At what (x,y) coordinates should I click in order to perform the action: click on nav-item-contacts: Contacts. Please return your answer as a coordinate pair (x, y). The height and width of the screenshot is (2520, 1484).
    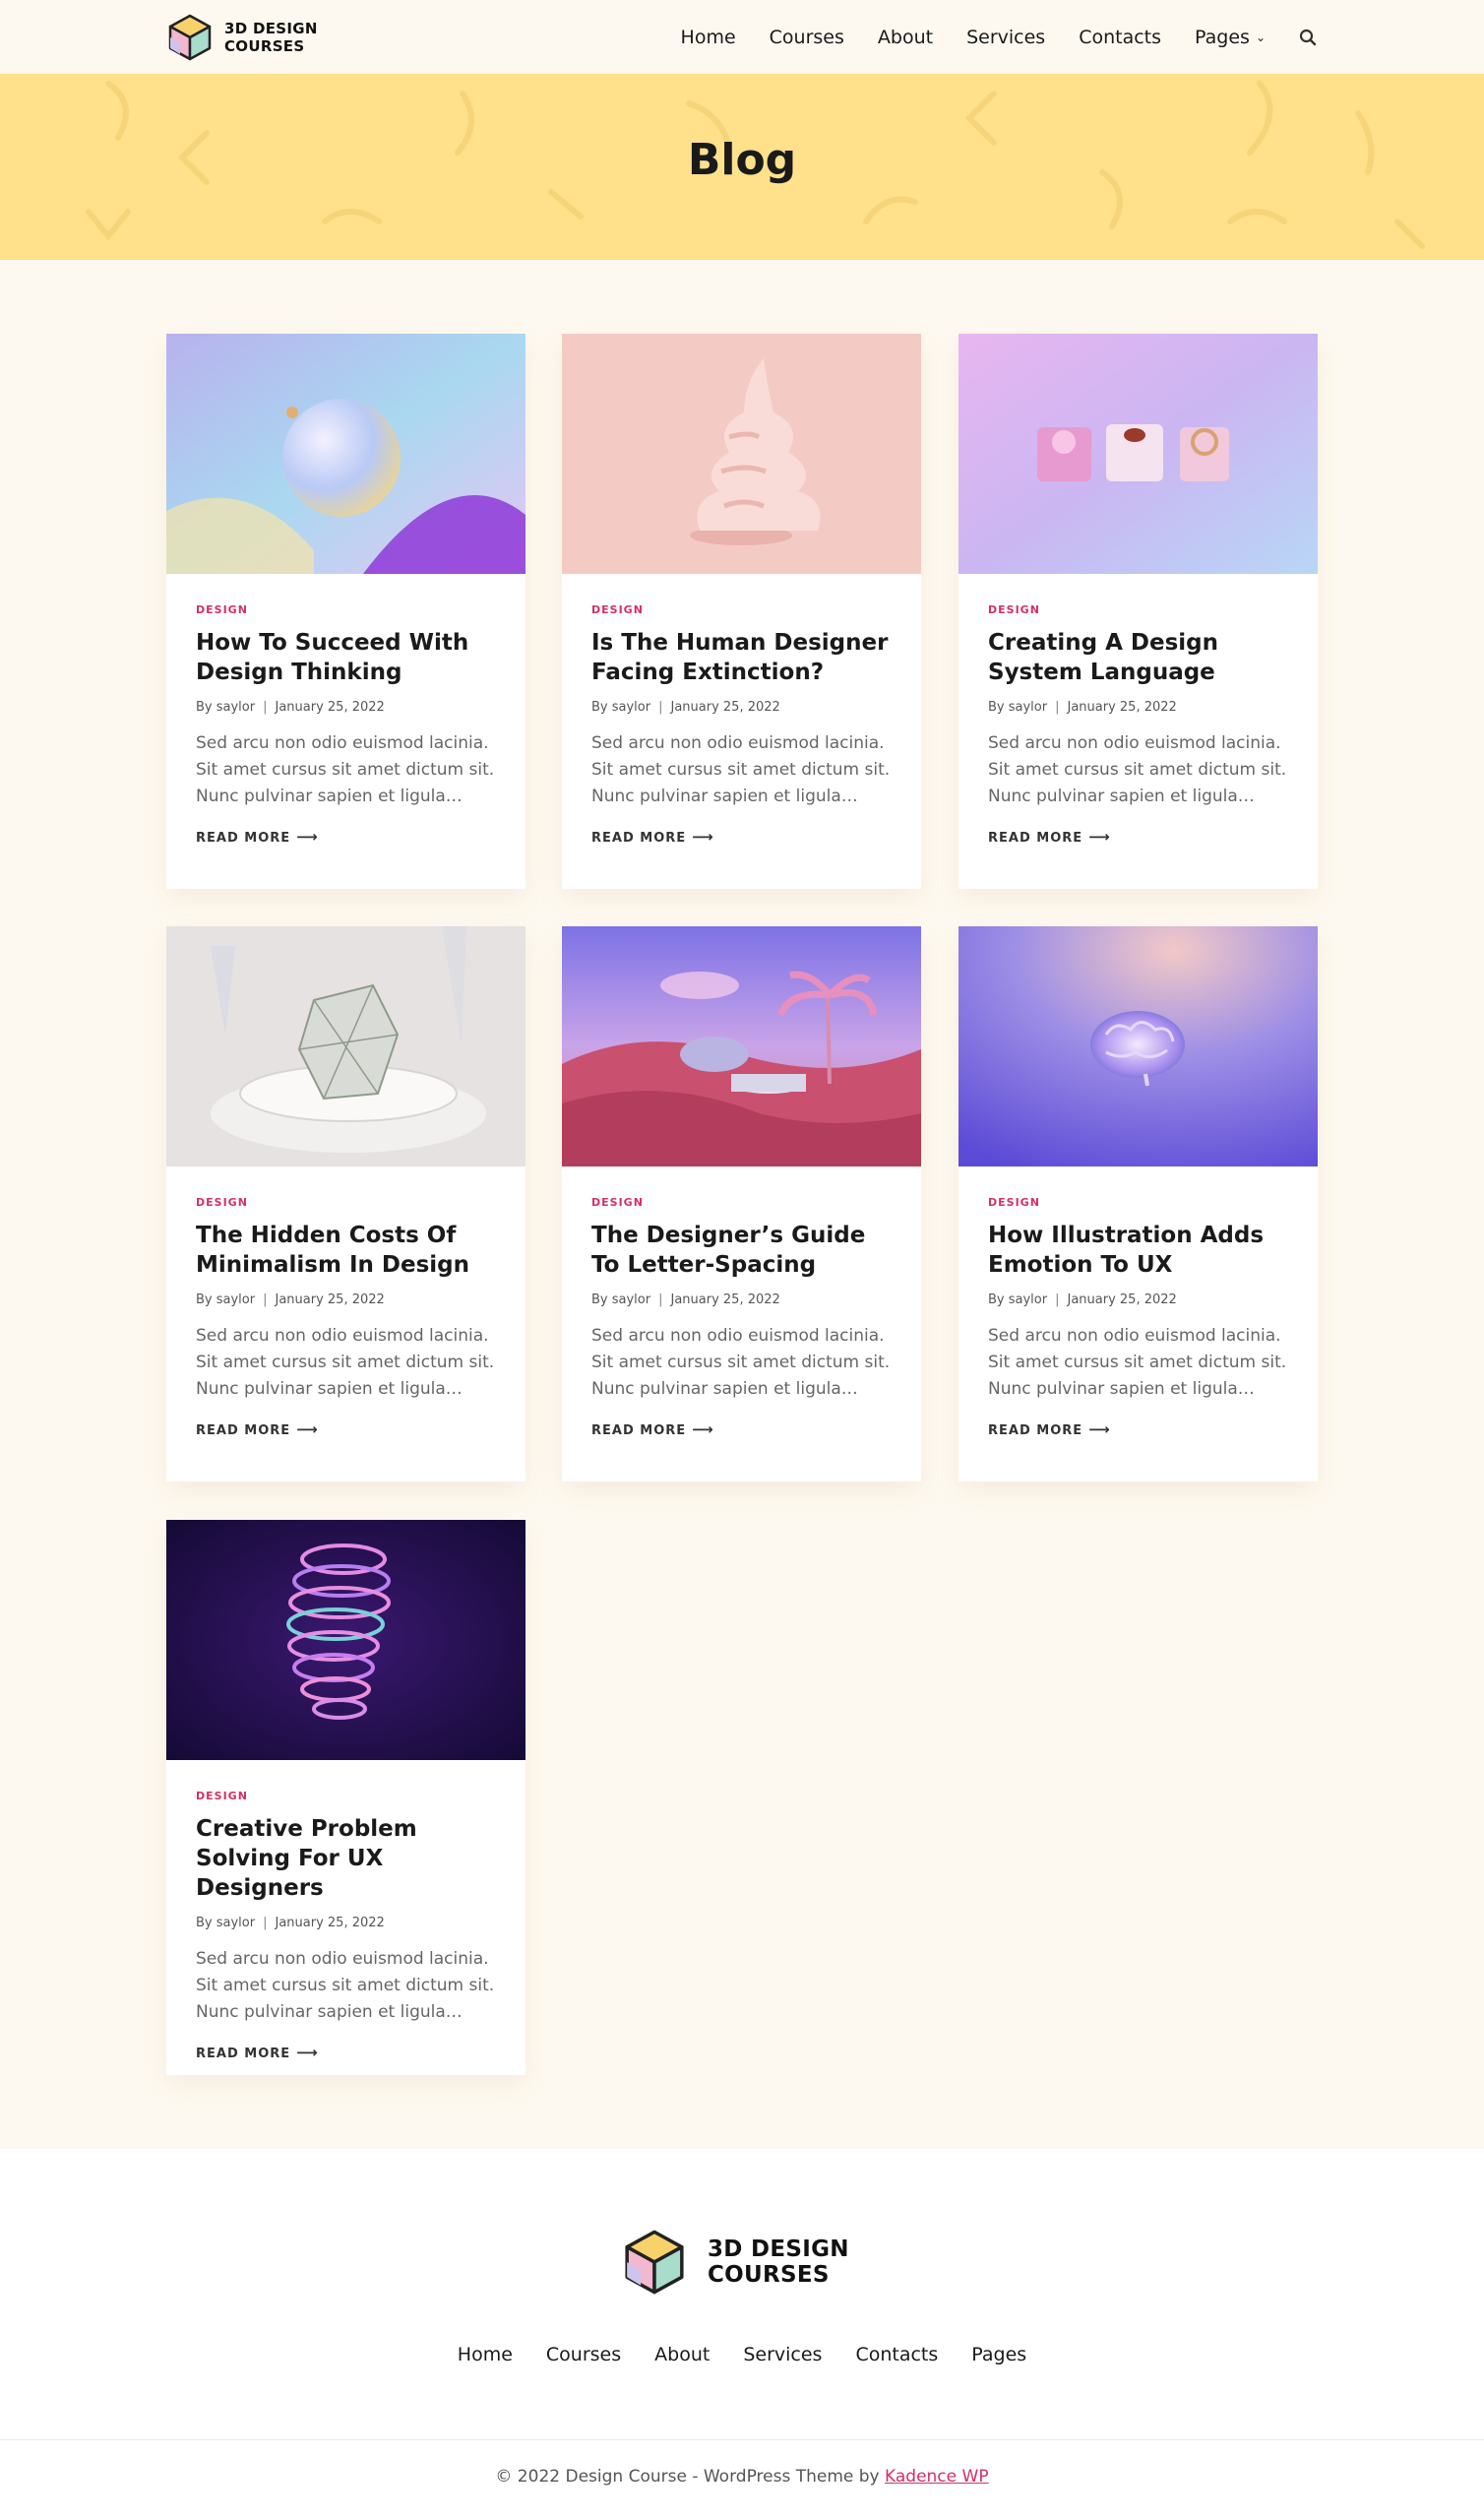
    Looking at the image, I should click on (1120, 37).